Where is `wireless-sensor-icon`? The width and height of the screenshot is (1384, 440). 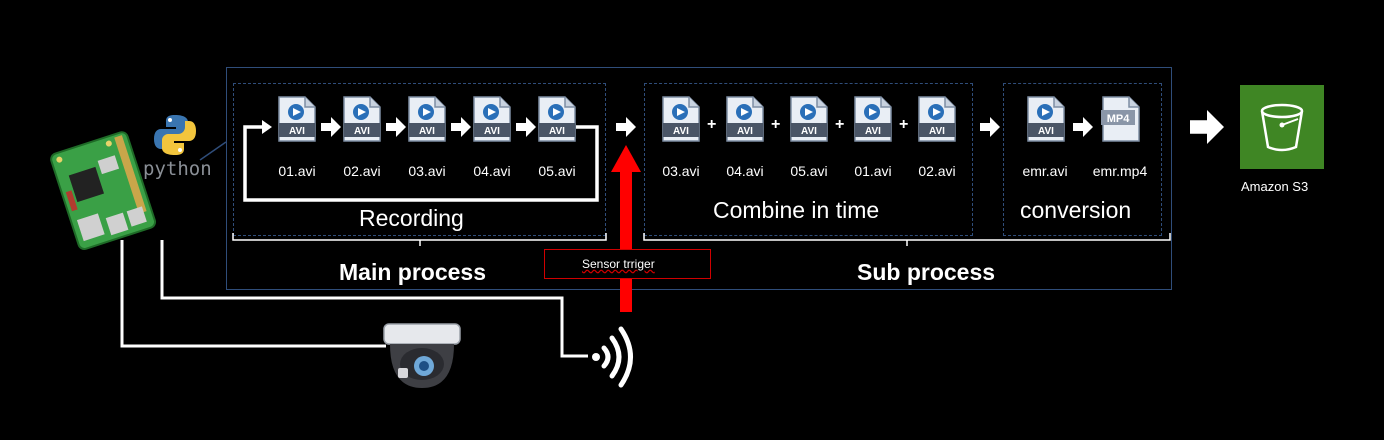 wireless-sensor-icon is located at coordinates (612, 357).